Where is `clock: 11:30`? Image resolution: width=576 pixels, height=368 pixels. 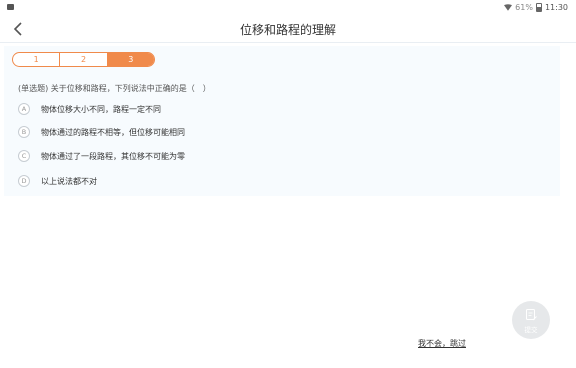 clock: 11:30 is located at coordinates (556, 7).